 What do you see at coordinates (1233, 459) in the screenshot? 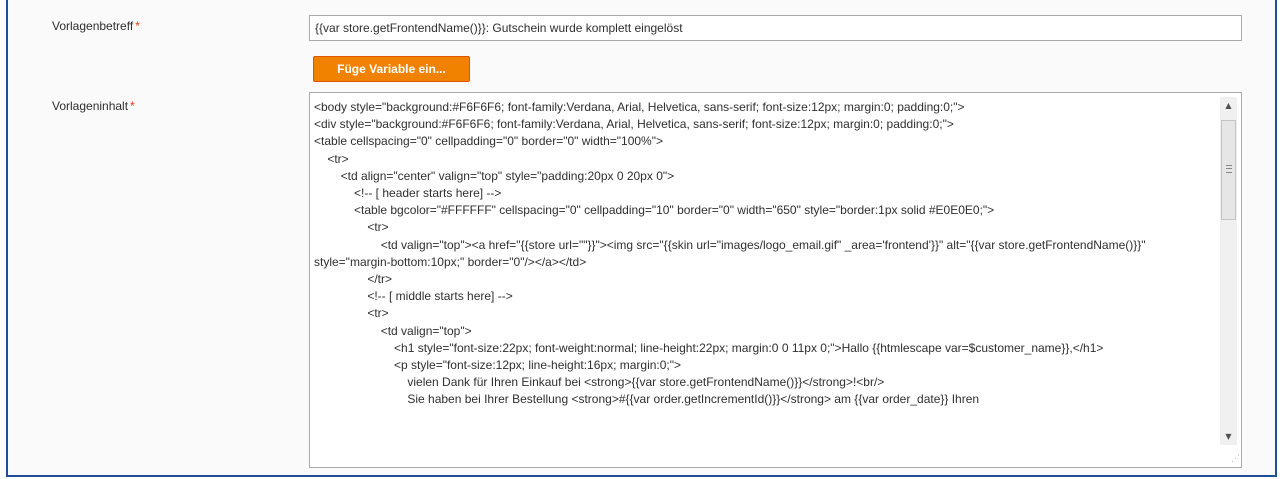
I see `resize-handle-icon: ⋰` at bounding box center [1233, 459].